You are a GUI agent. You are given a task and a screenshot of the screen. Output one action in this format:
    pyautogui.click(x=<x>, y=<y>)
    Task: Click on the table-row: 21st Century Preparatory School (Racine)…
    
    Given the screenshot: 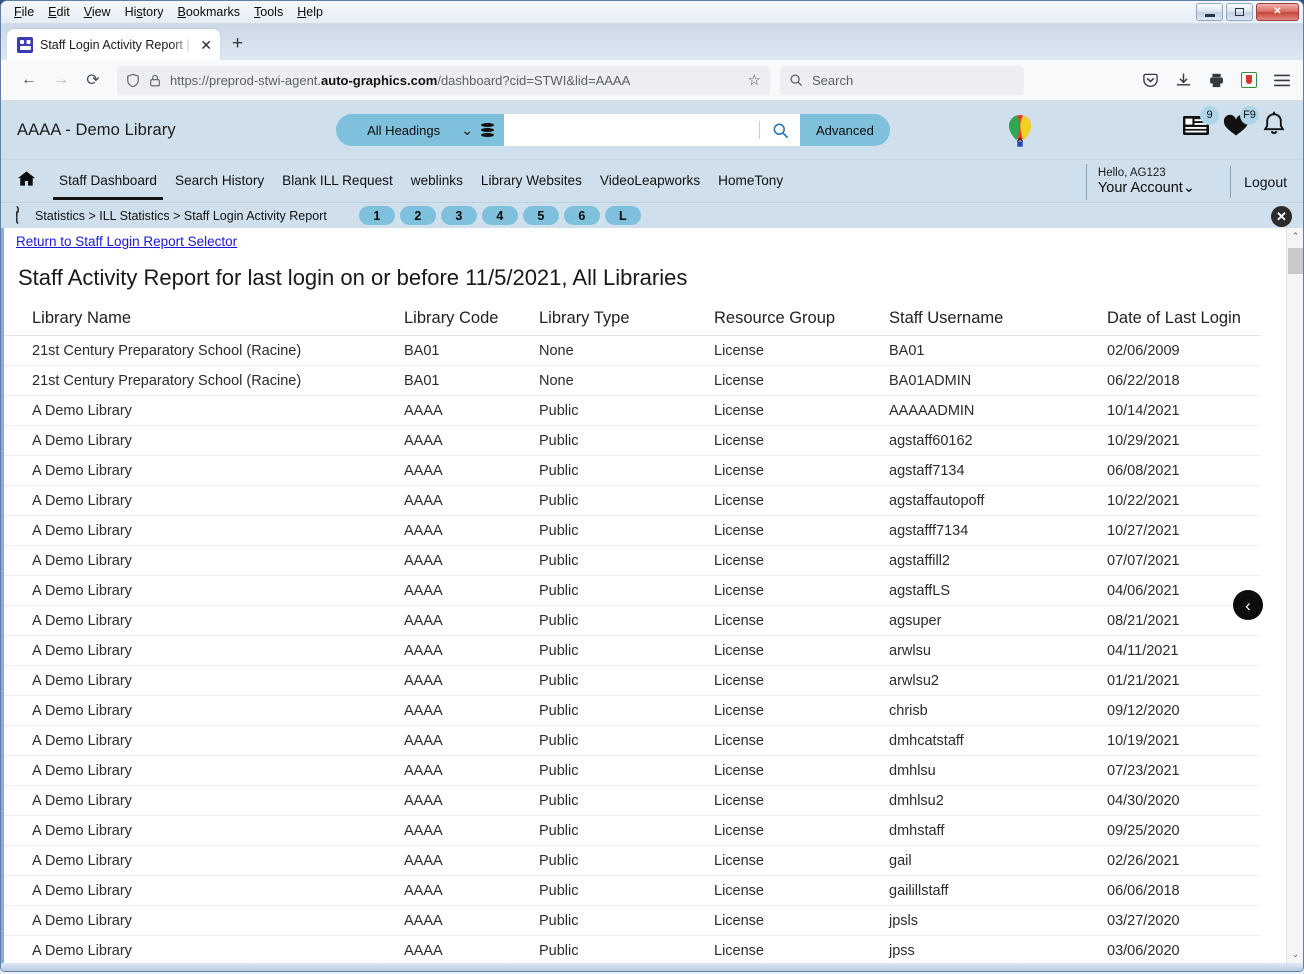 What is the action you would take?
    pyautogui.click(x=632, y=380)
    